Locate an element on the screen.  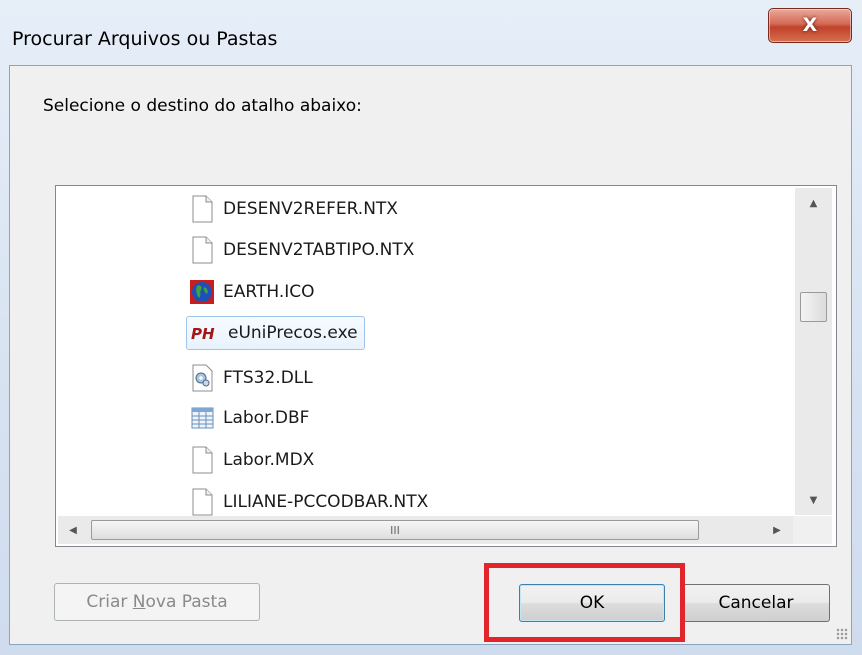
cancel-button-label: Cancelar is located at coordinates (756, 603).